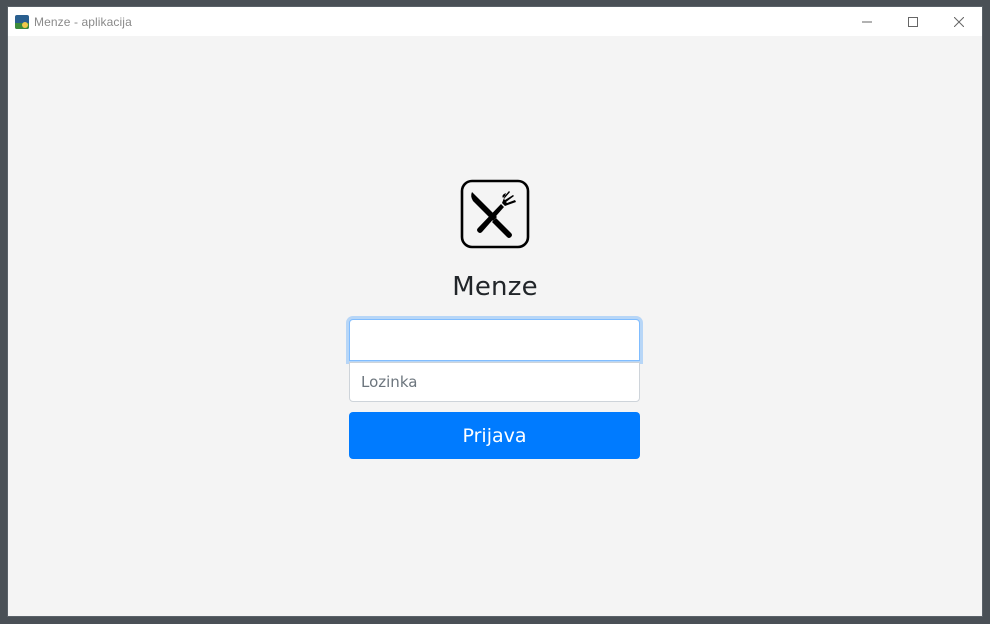 The width and height of the screenshot is (990, 624). I want to click on login-button-label: Prijava, so click(494, 435).